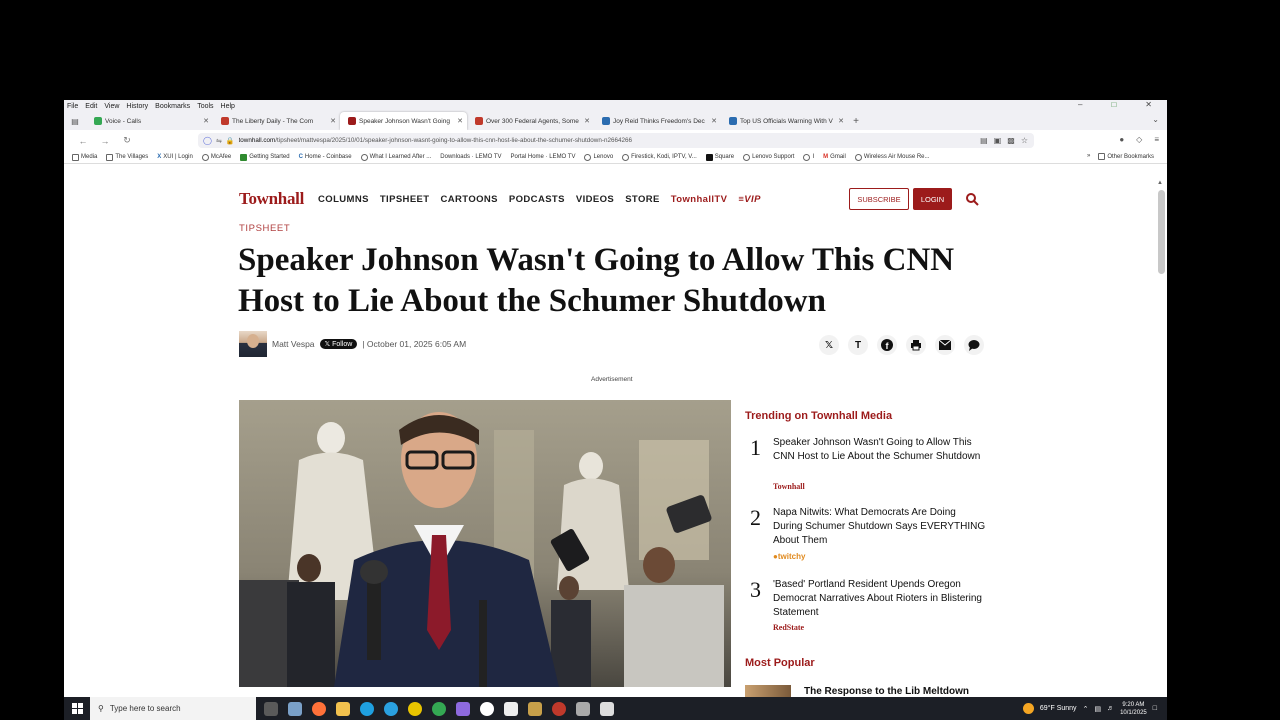 The height and width of the screenshot is (720, 1280). Describe the element at coordinates (469, 199) in the screenshot. I see `nav-cartoons: CARTOONS` at that location.